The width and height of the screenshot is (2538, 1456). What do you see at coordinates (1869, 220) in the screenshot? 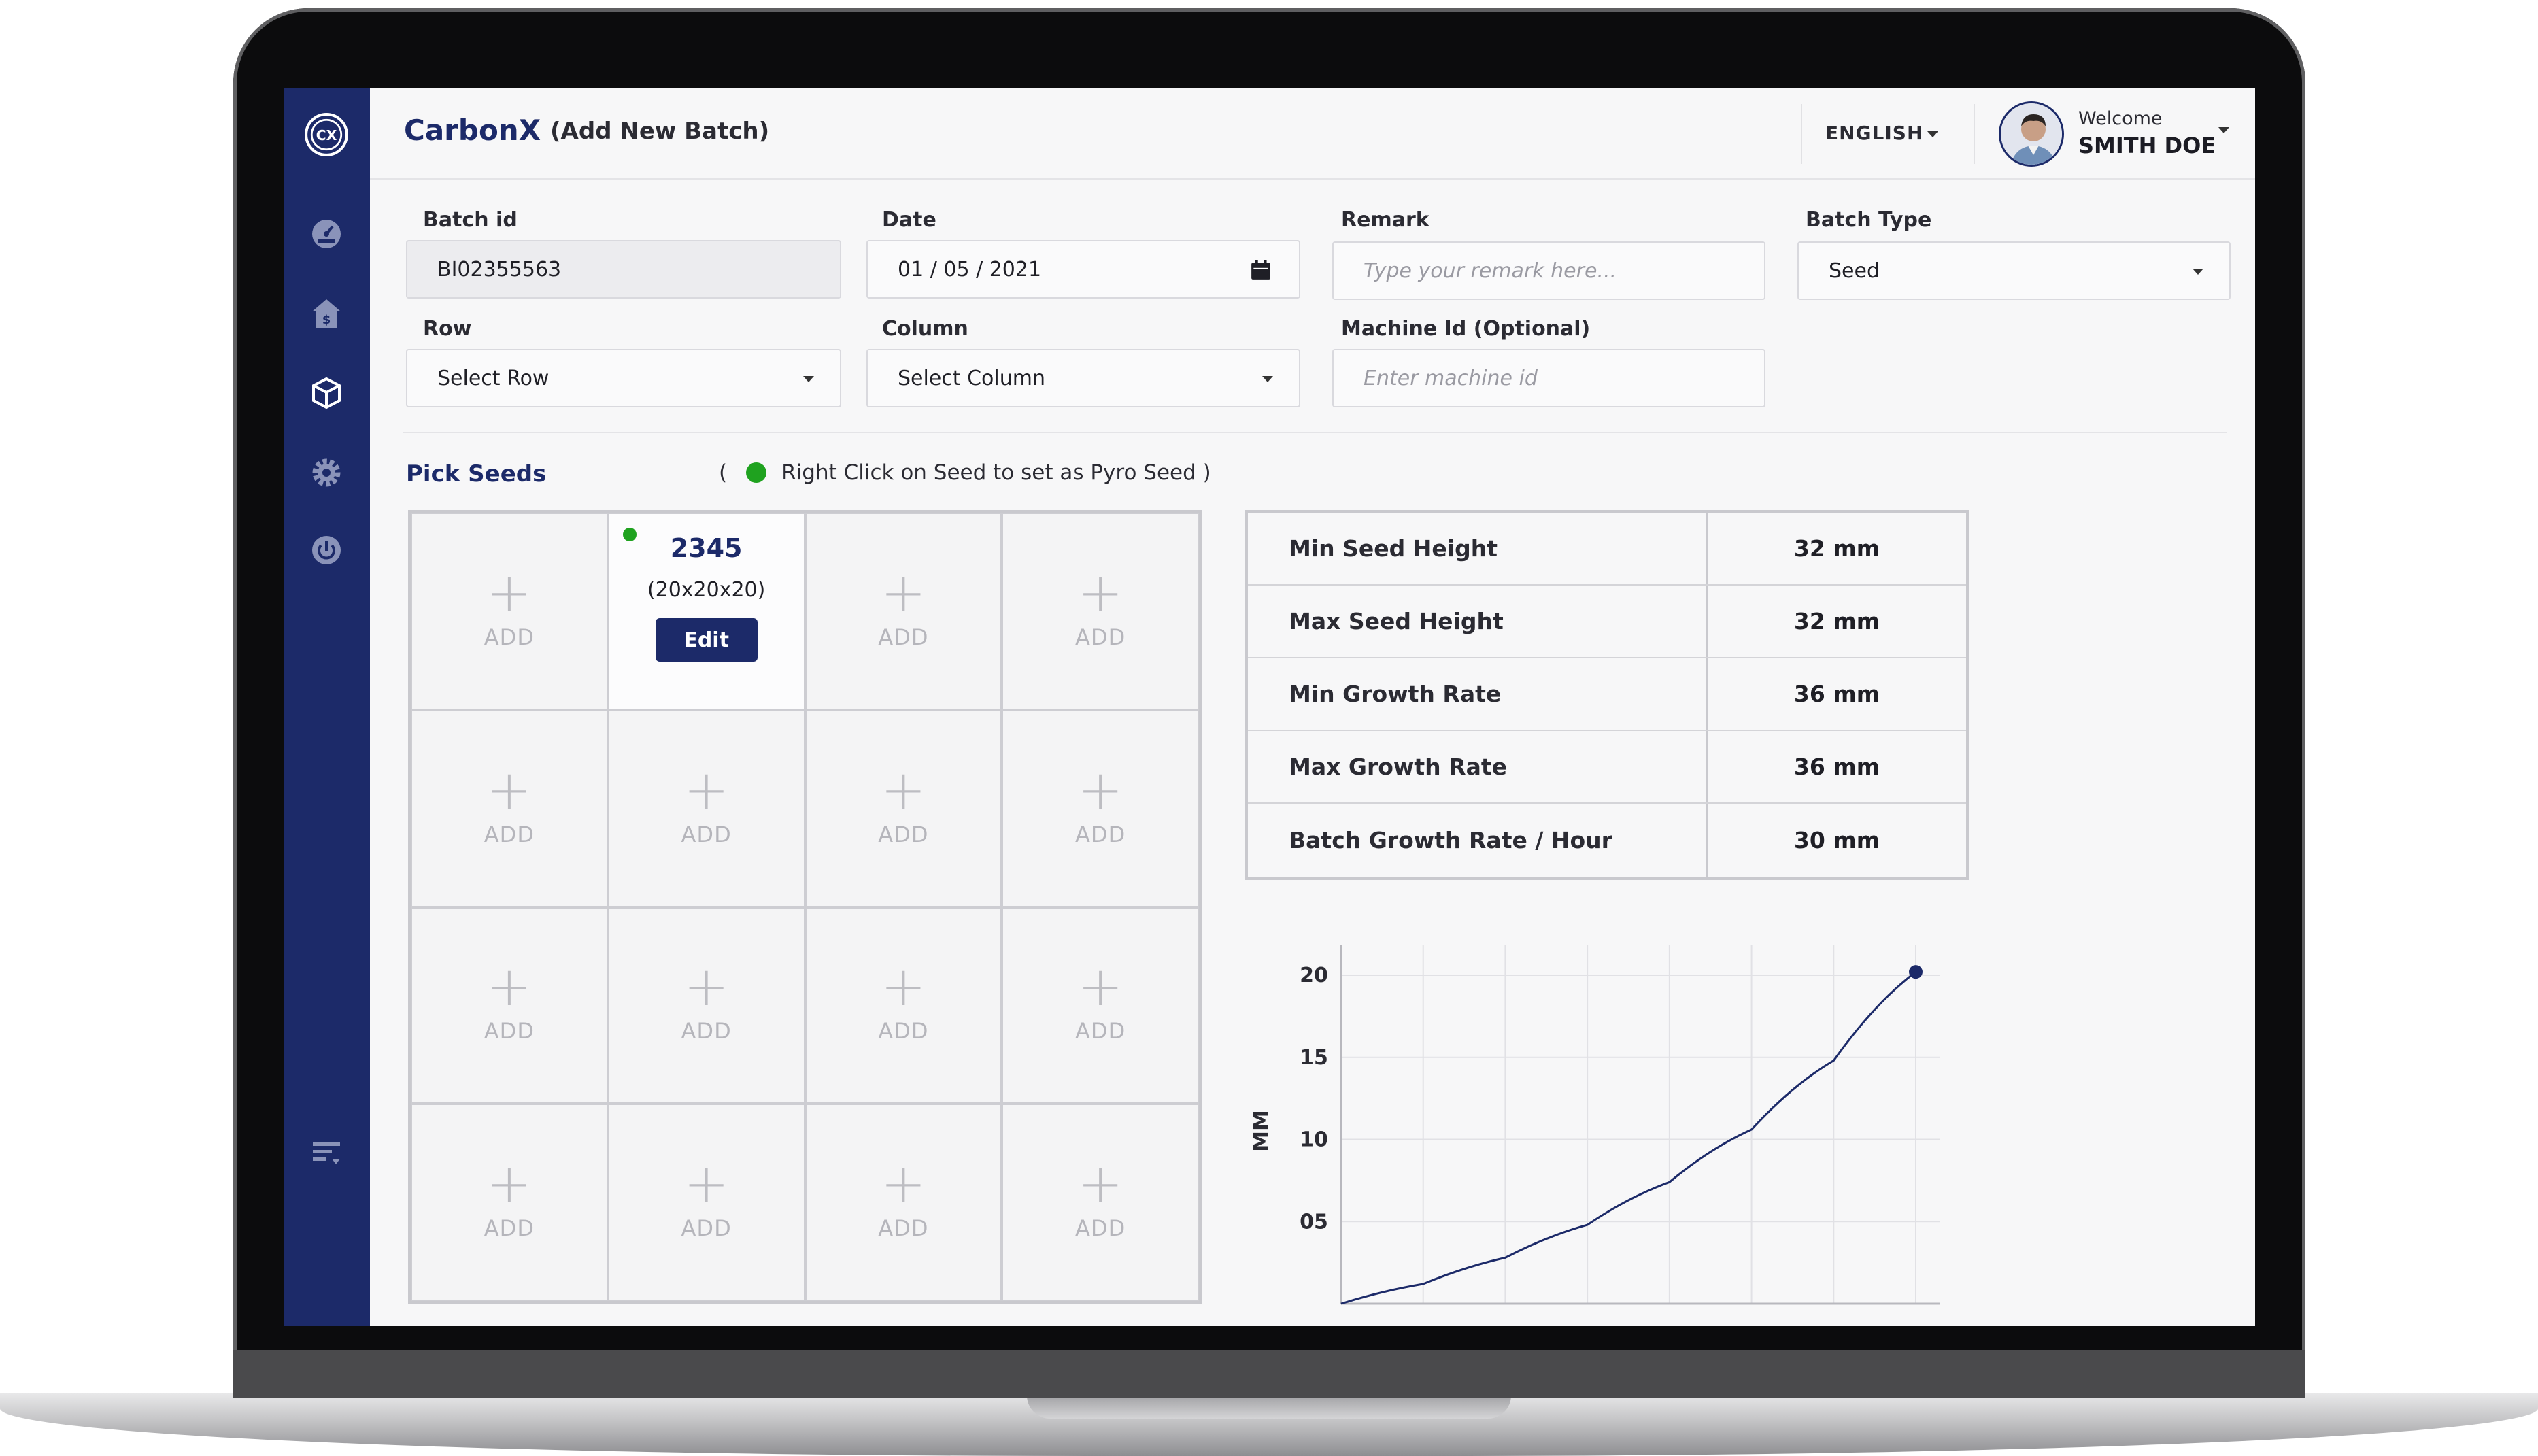
I see `batch-type-label: Batch Type` at bounding box center [1869, 220].